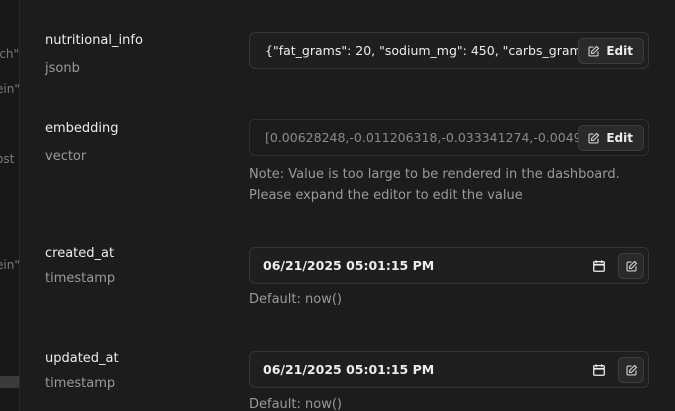  Describe the element at coordinates (449, 369) in the screenshot. I see `updated-at-input: 06/21/2025 05:01:15 PM` at that location.